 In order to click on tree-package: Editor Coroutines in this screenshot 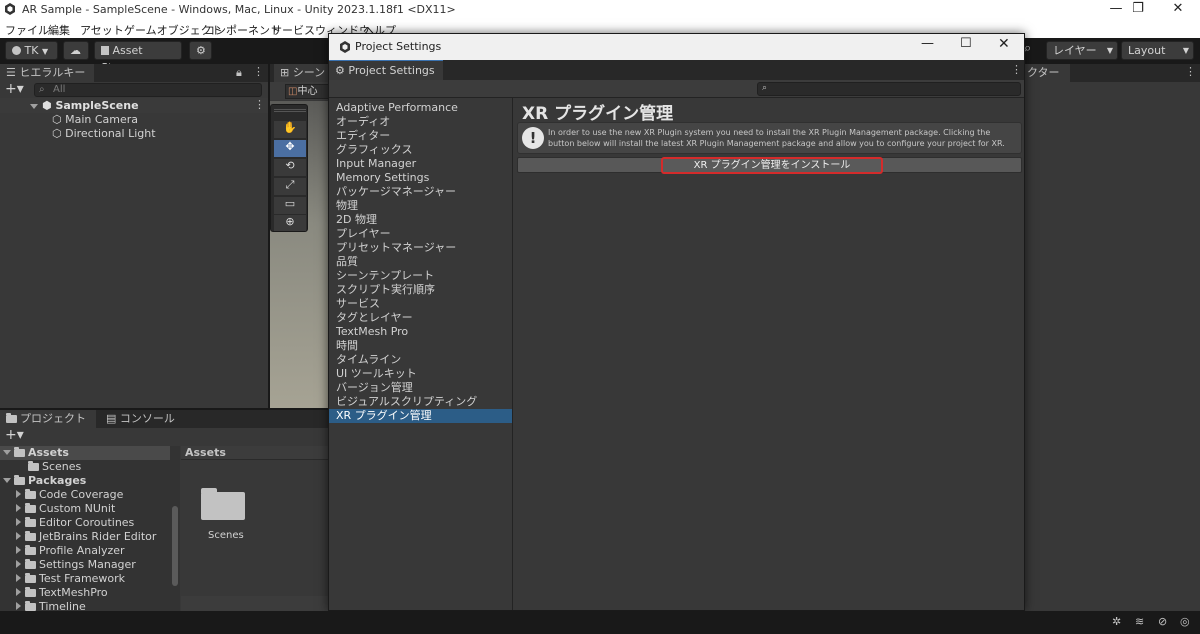, I will do `click(75, 523)`.